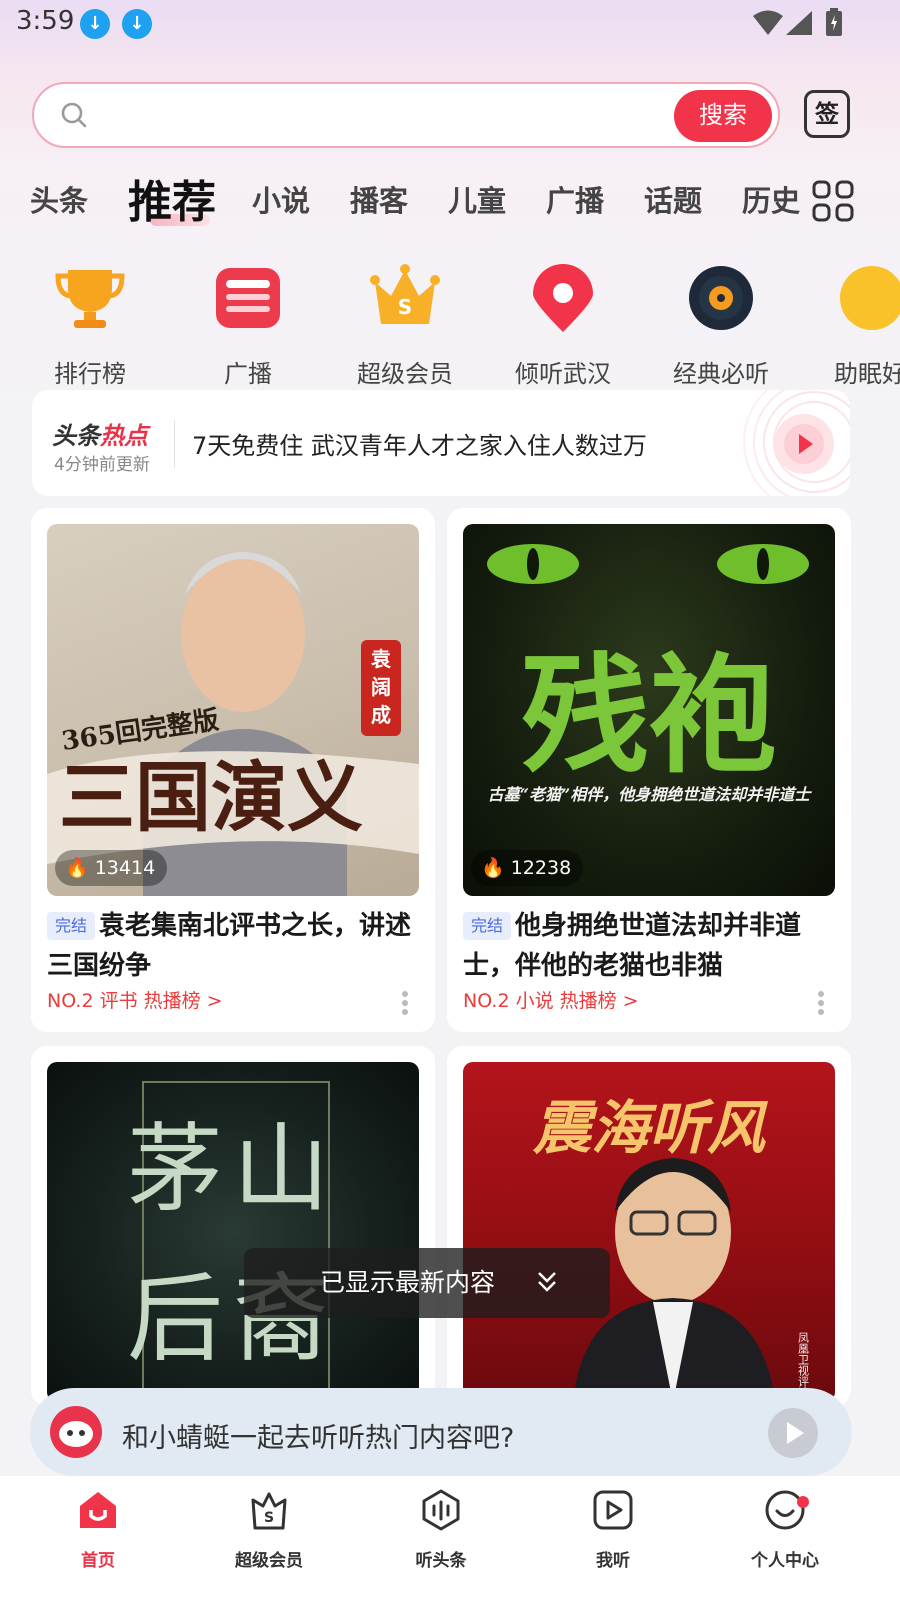 This screenshot has width=900, height=1600. What do you see at coordinates (563, 374) in the screenshot?
I see `category-label: 倾听武汉` at bounding box center [563, 374].